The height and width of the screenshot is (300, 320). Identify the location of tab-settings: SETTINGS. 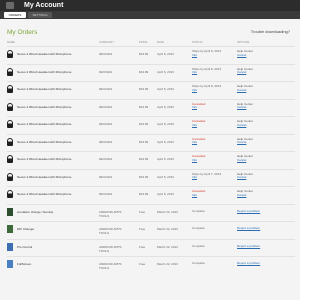
(40, 15).